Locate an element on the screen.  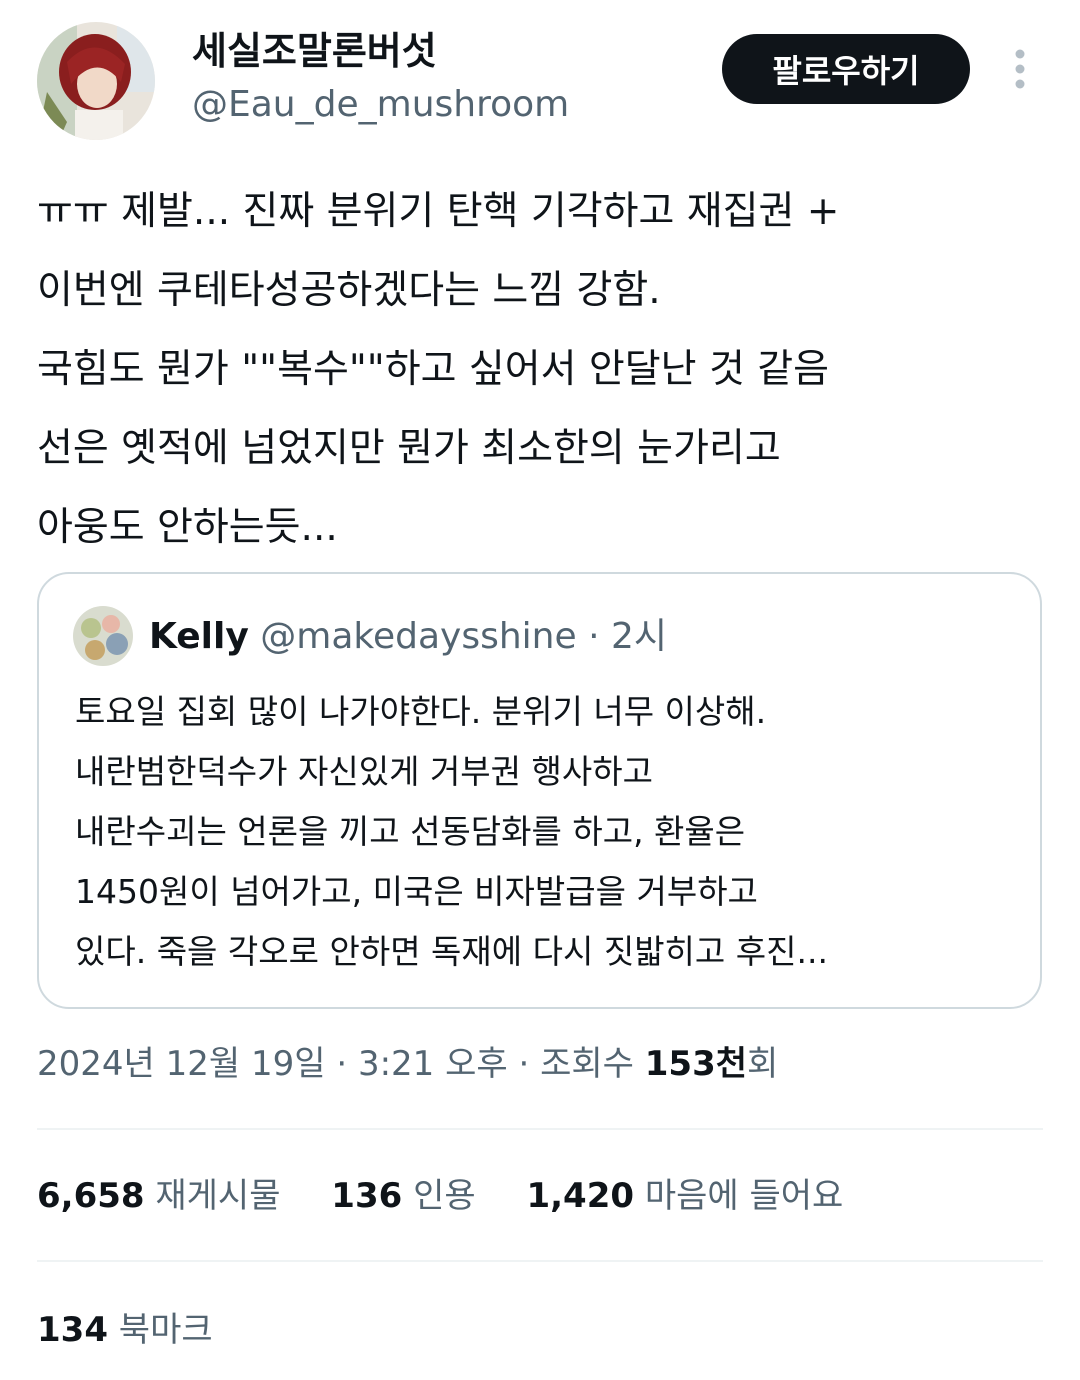
quote-line: 내란범한덕수가 자신있게 거부권 행사하고 is located at coordinates (364, 771).